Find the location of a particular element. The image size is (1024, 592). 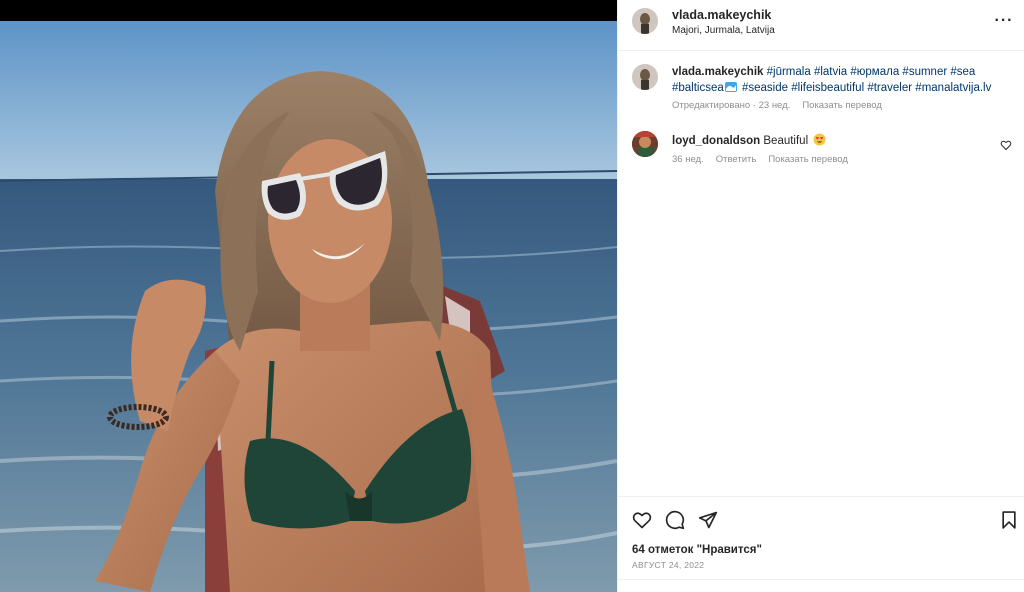

comment-button is located at coordinates (675, 520).